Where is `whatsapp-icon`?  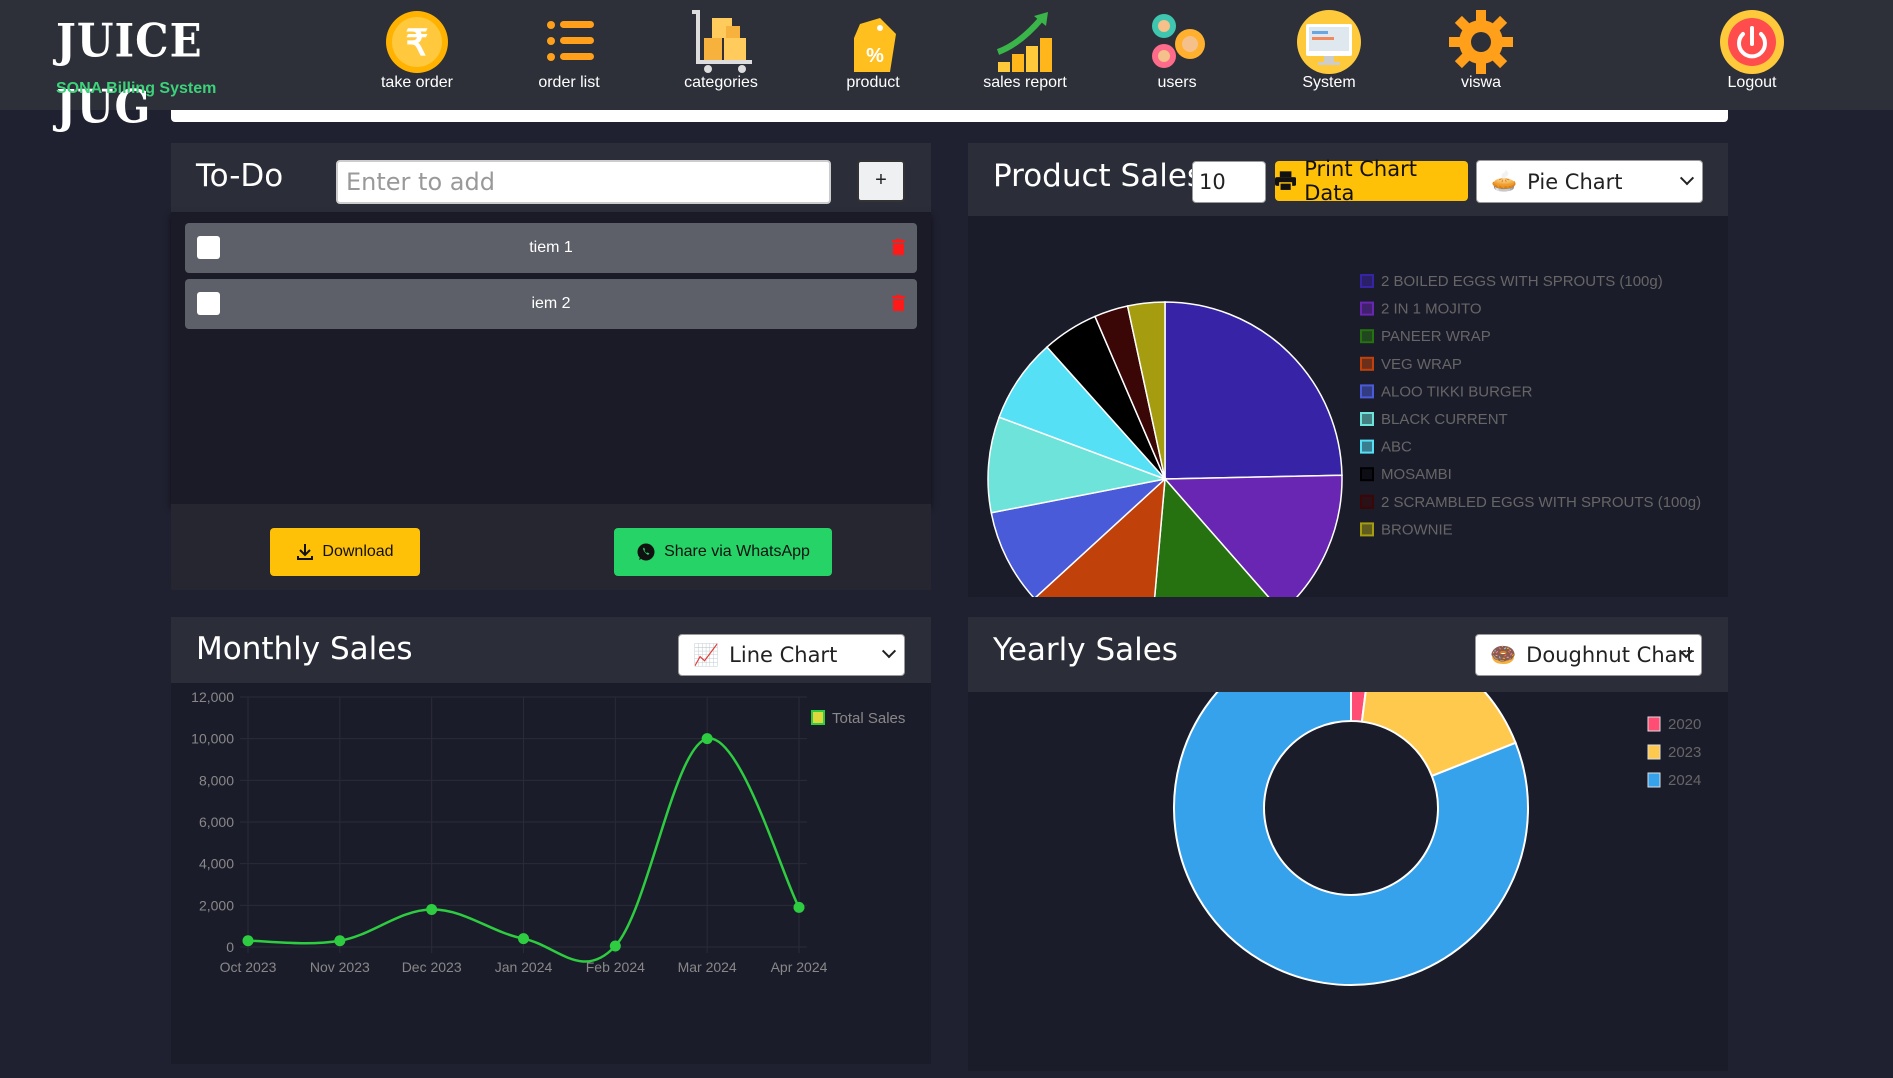
whatsapp-icon is located at coordinates (646, 552).